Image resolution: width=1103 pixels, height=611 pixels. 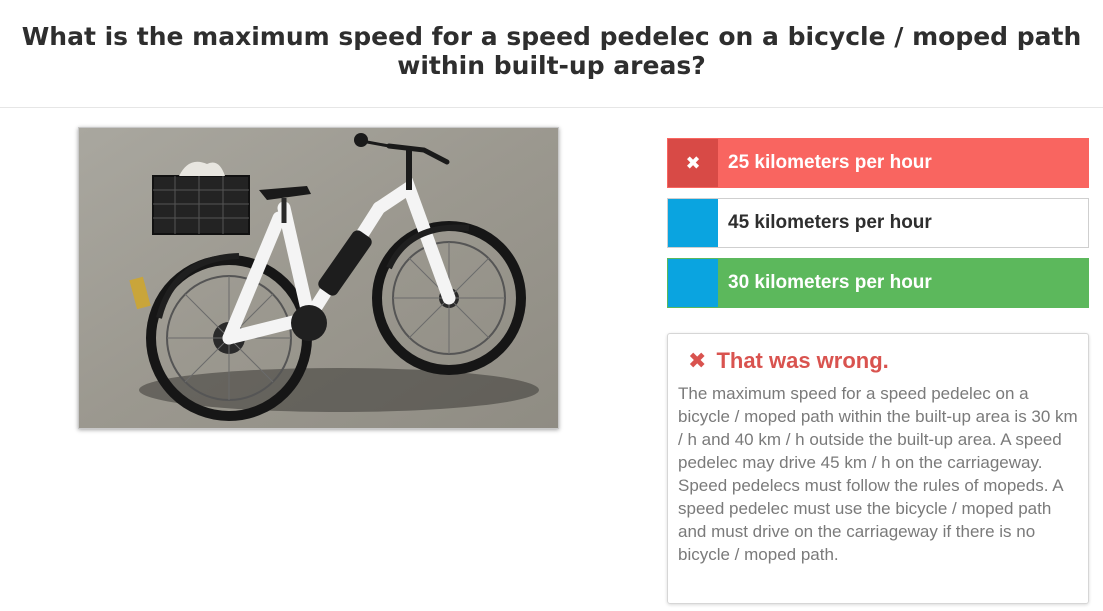 What do you see at coordinates (830, 162) in the screenshot?
I see `answer-label: 25 kilometers per hour` at bounding box center [830, 162].